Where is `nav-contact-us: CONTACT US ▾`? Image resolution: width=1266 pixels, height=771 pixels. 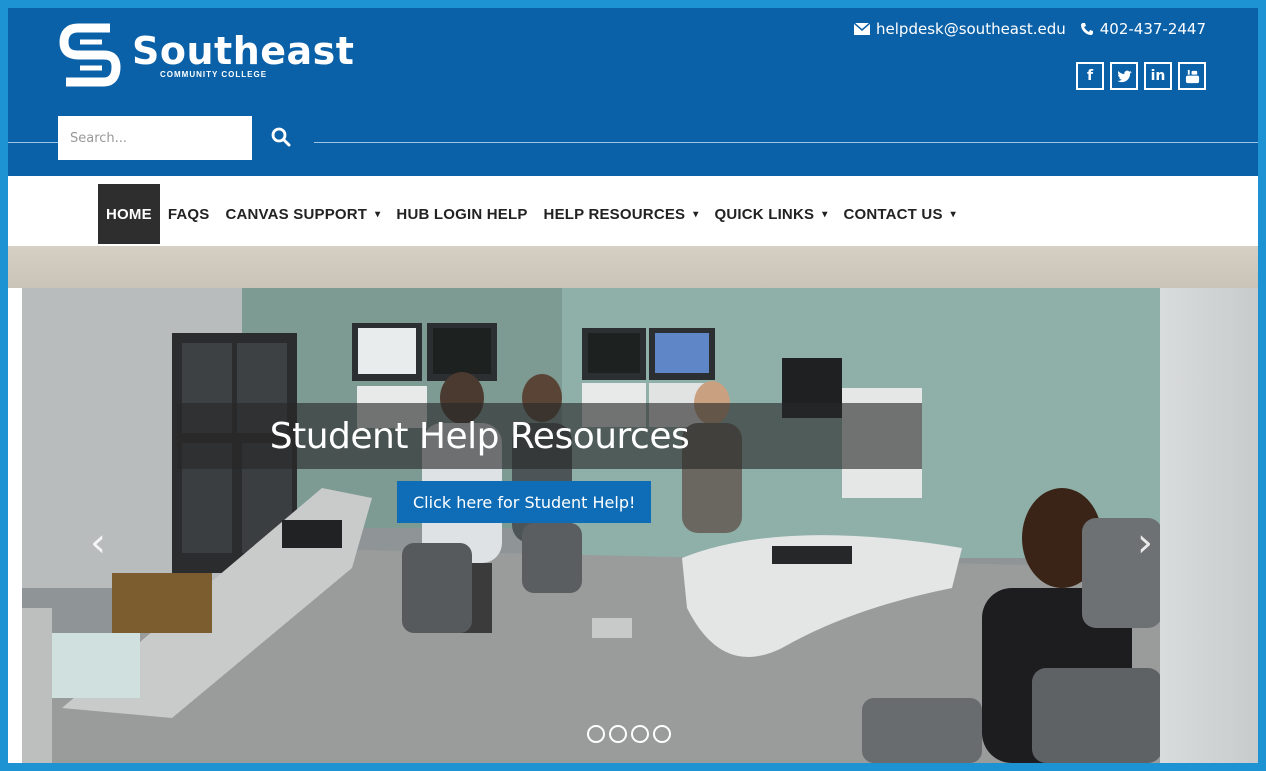 nav-contact-us: CONTACT US ▾ is located at coordinates (899, 214).